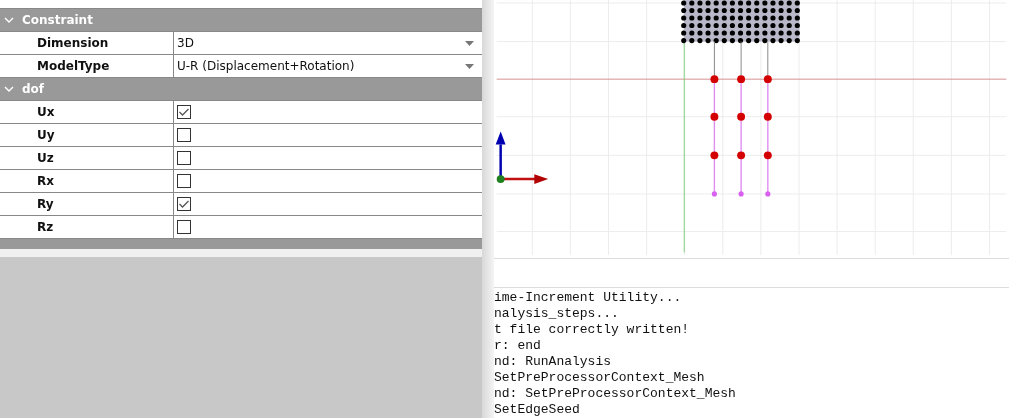 The width and height of the screenshot is (1009, 418). Describe the element at coordinates (615, 394) in the screenshot. I see `console-line: nd: SetPreProcessorContext_Mesh` at that location.